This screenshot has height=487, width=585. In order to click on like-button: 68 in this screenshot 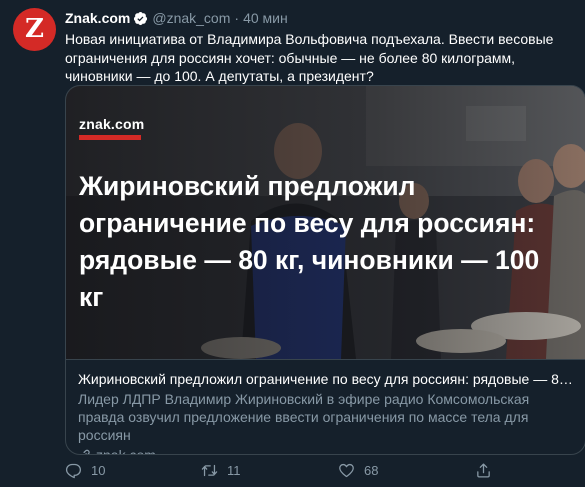, I will do `click(358, 470)`.